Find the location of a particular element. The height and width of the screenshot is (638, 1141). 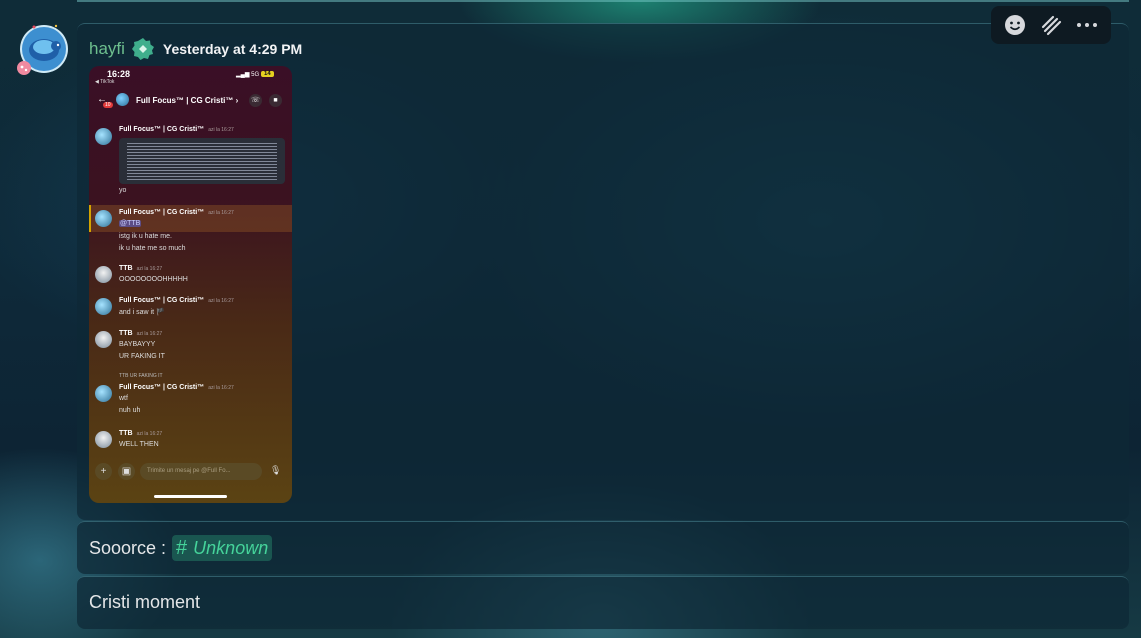

phone-input-bar: + ▣ Trimite un mesaj pe @Full Fo... 🎙 is located at coordinates (190, 473).